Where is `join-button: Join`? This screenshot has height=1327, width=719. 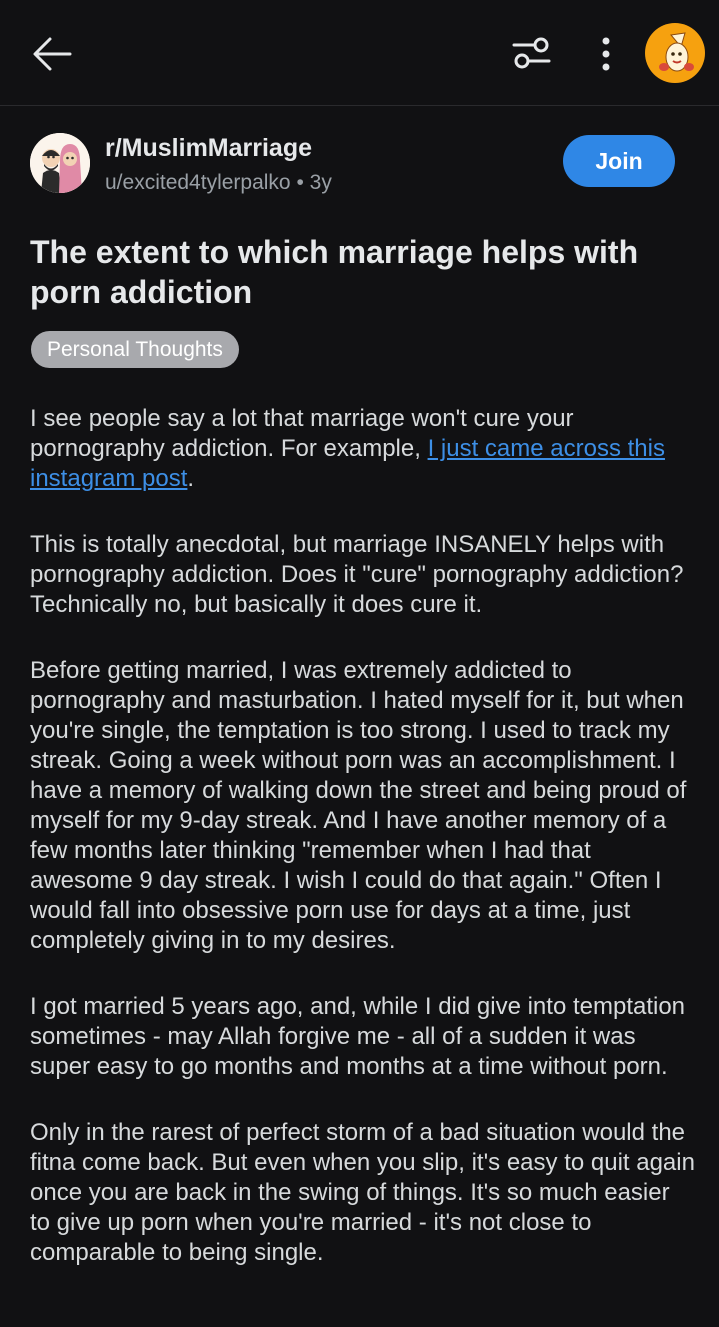
join-button: Join is located at coordinates (619, 161).